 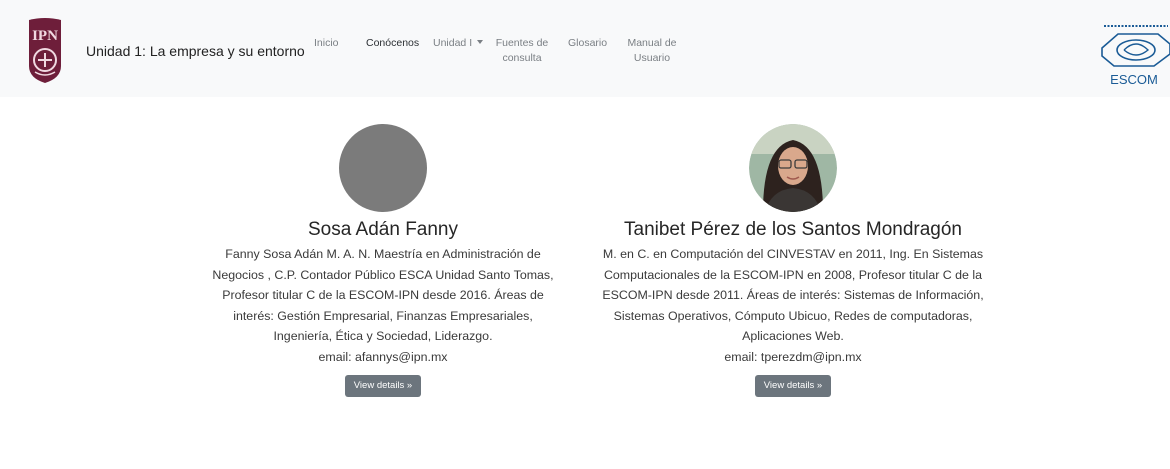 I want to click on nav-item-fuentes-line1: Fuentes de, so click(x=522, y=43).